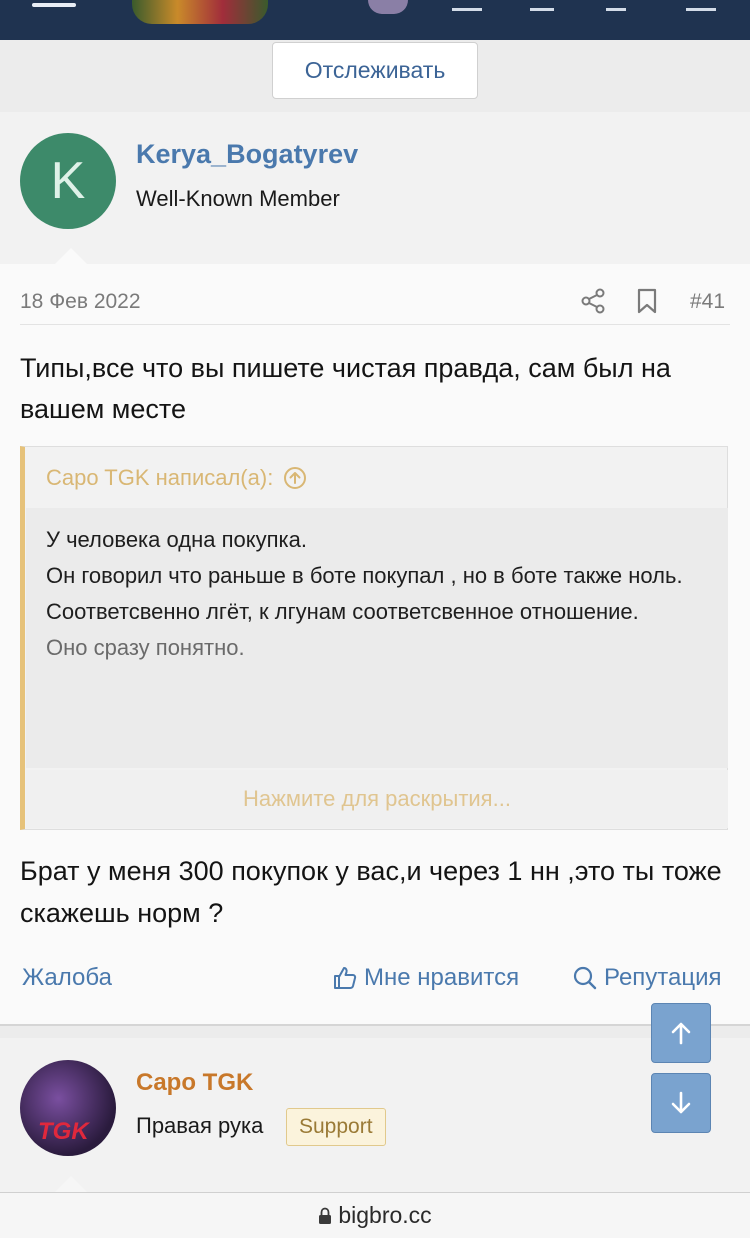  I want to click on follow-button: Отслеживать, so click(375, 70).